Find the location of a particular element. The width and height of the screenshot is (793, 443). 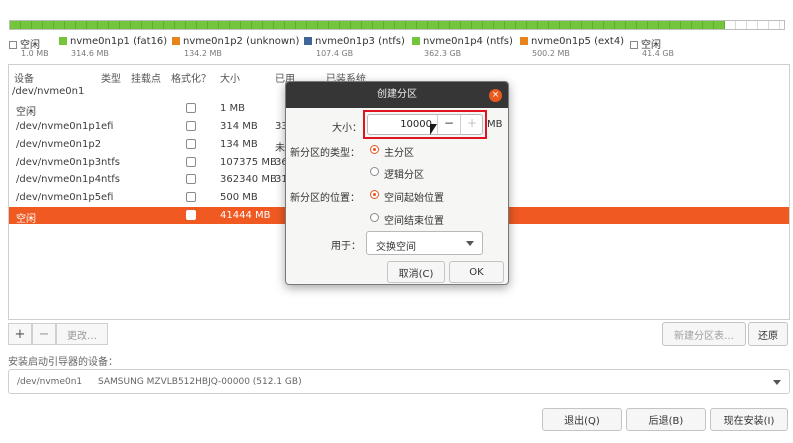

row-device: /dev/nvme0n1p1 is located at coordinates (59, 126).